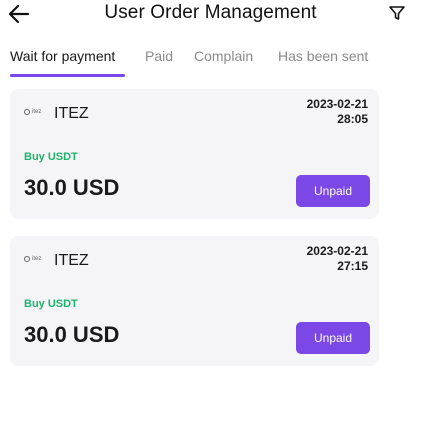 This screenshot has width=421, height=421. I want to click on order-time: 28:05, so click(352, 119).